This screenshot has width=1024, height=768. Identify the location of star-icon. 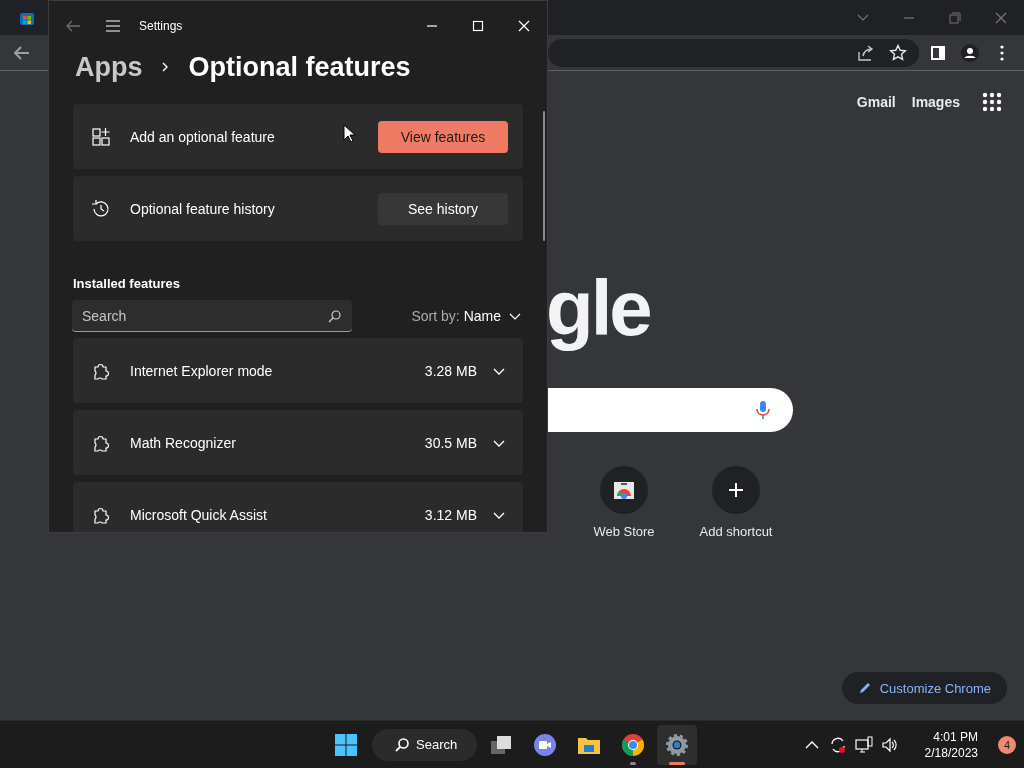
(898, 52).